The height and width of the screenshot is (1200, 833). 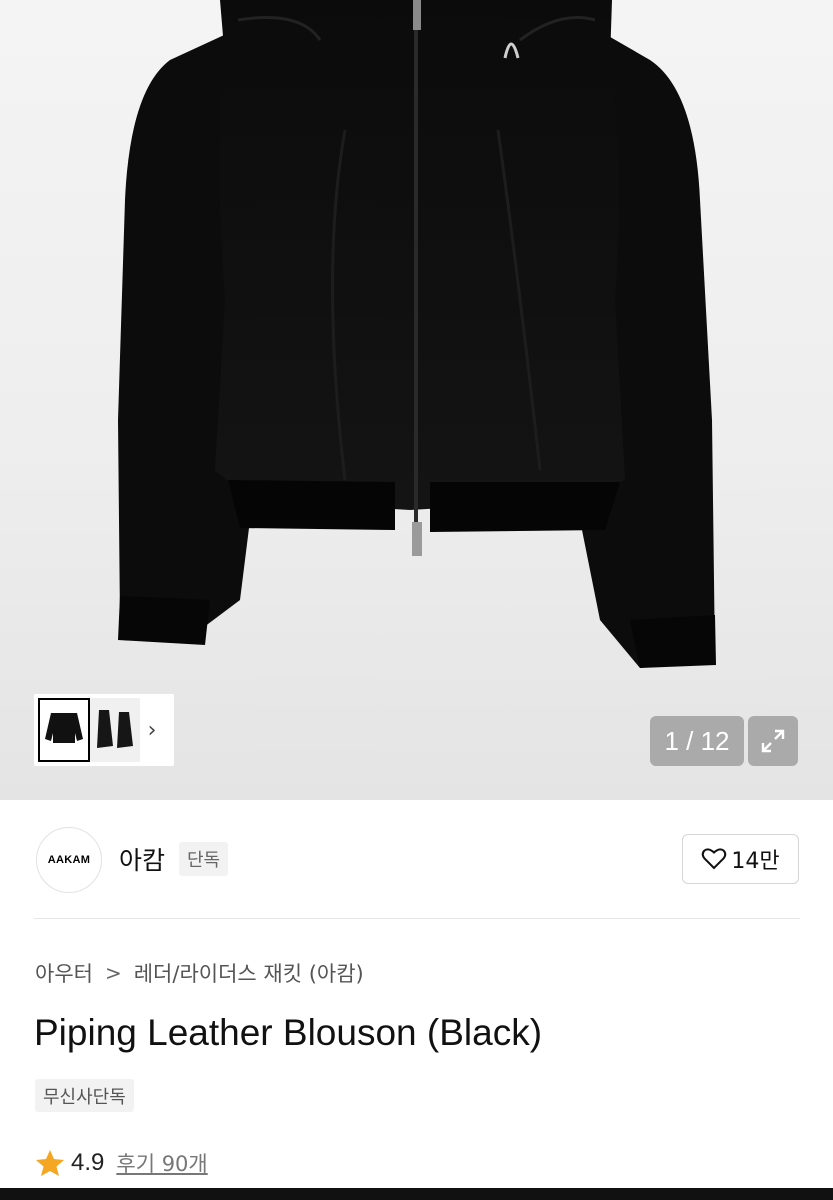 I want to click on thumbnail-side, so click(x=115, y=730).